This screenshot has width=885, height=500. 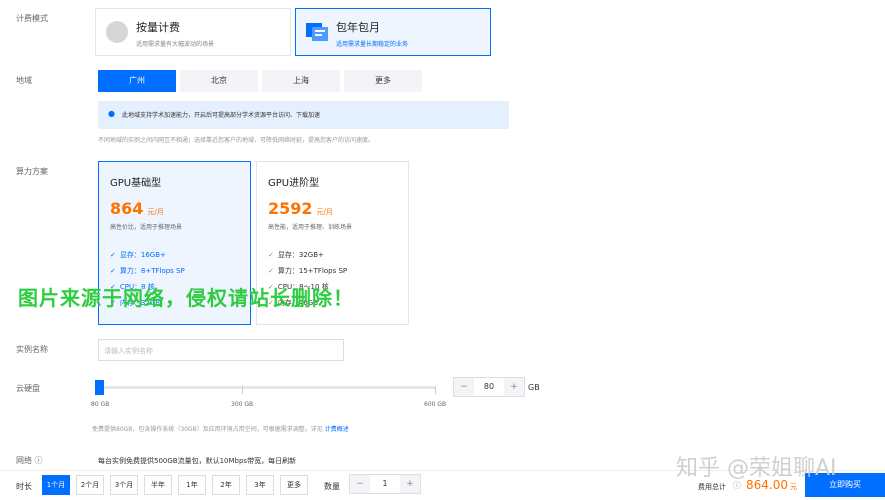 What do you see at coordinates (137, 81) in the screenshot?
I see `region-option-guangzhou: 广州` at bounding box center [137, 81].